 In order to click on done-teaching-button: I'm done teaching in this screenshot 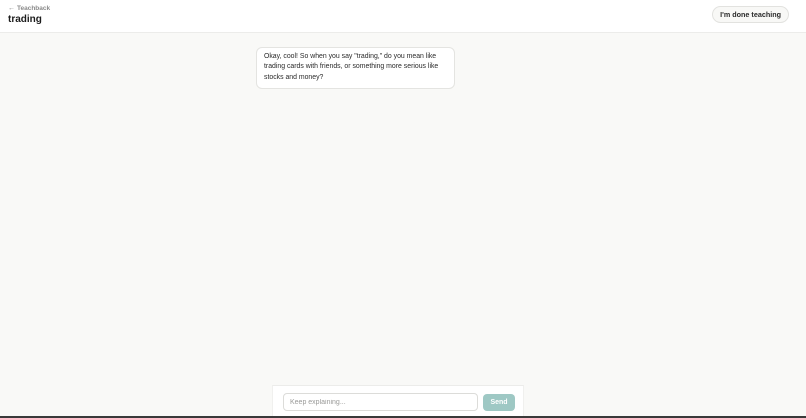, I will do `click(750, 14)`.